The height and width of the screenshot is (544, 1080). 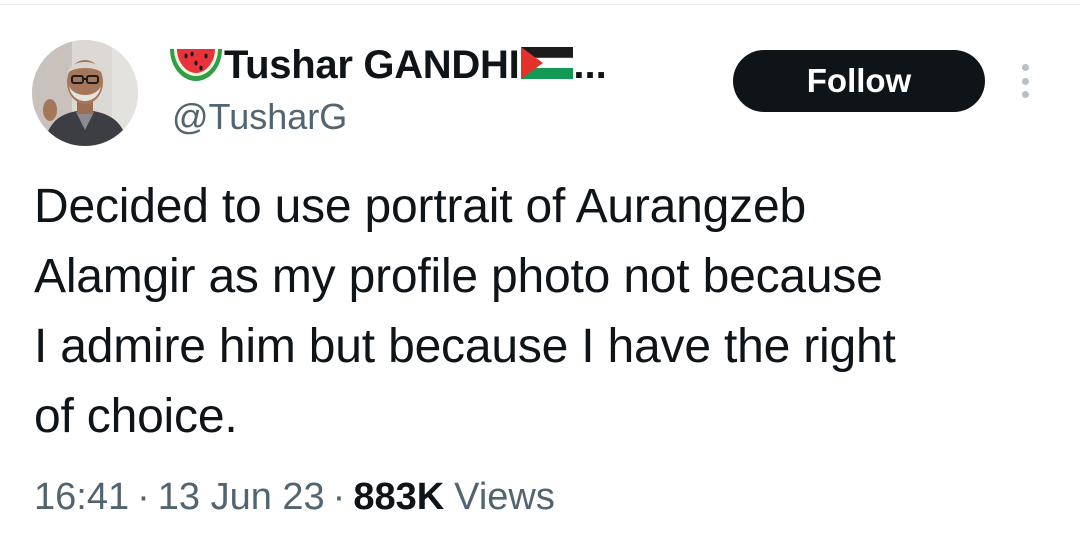 I want to click on views-count: 883K, so click(x=398, y=497).